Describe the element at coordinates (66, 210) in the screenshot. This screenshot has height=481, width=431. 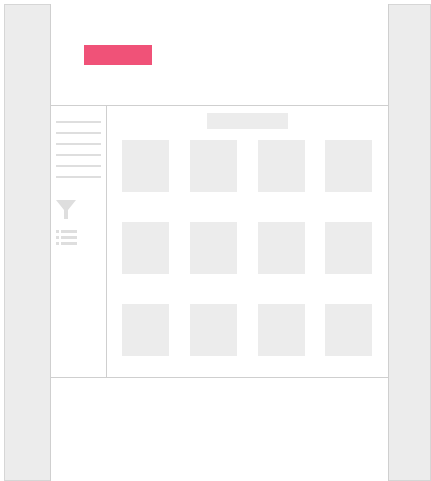
I see `filter-icon` at that location.